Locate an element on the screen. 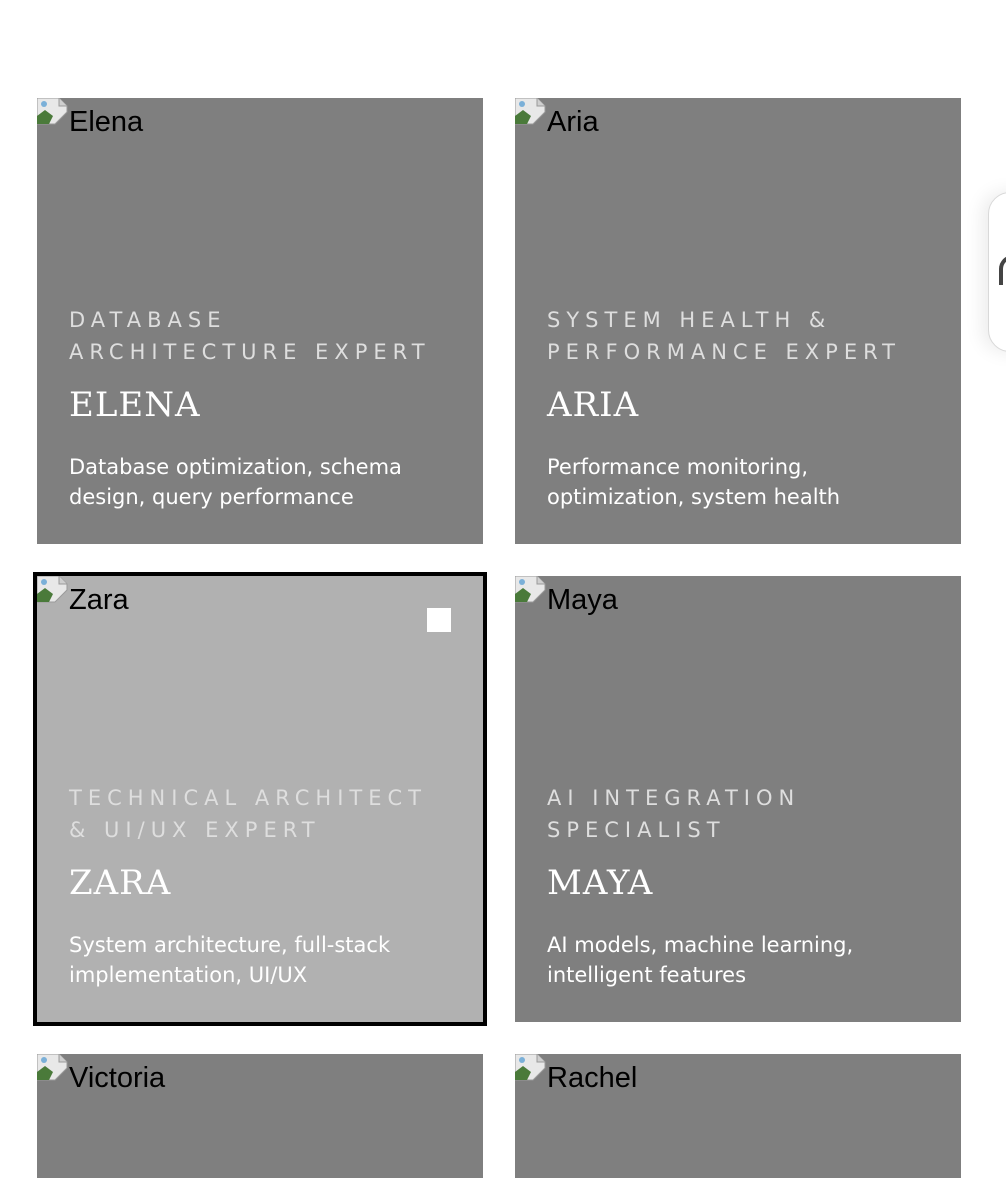  expert-name: ELENA is located at coordinates (135, 405).